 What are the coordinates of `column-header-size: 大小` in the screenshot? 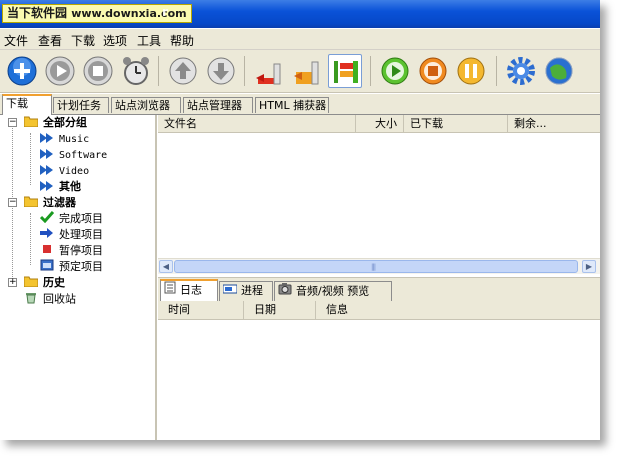 It's located at (380, 123).